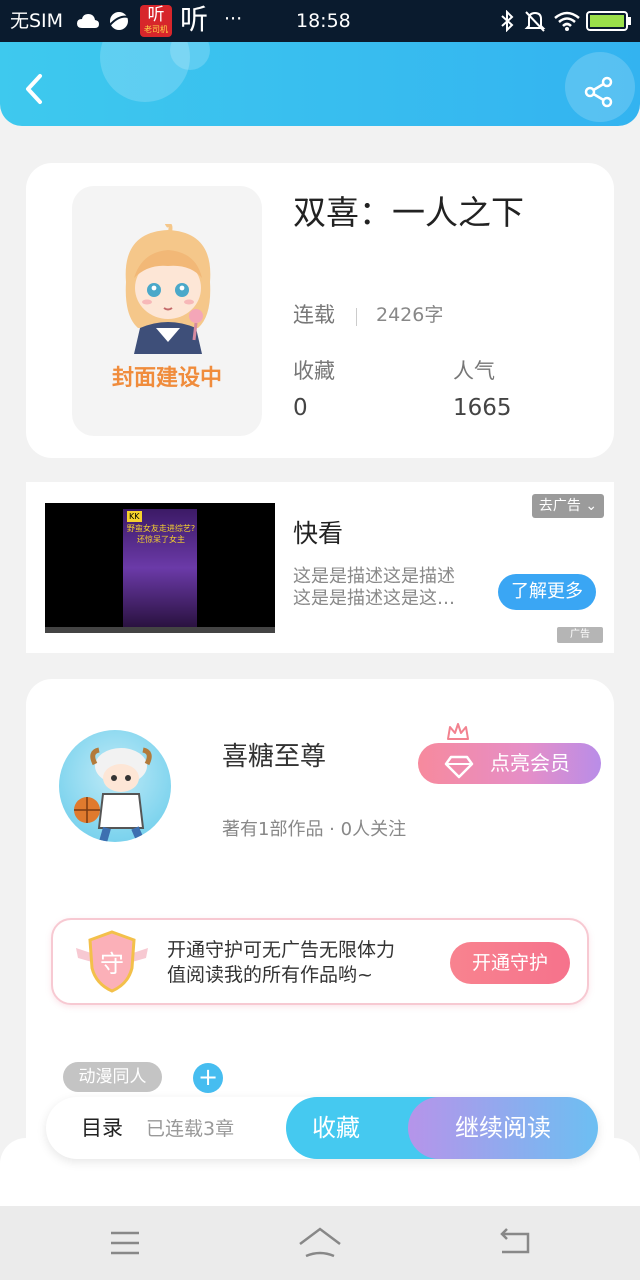 This screenshot has height=1280, width=640. I want to click on back-icon, so click(34, 91).